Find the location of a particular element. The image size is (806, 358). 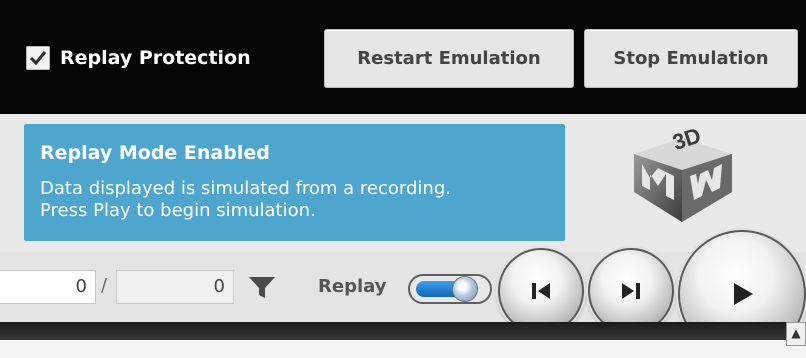

skip-back-icon is located at coordinates (541, 291).